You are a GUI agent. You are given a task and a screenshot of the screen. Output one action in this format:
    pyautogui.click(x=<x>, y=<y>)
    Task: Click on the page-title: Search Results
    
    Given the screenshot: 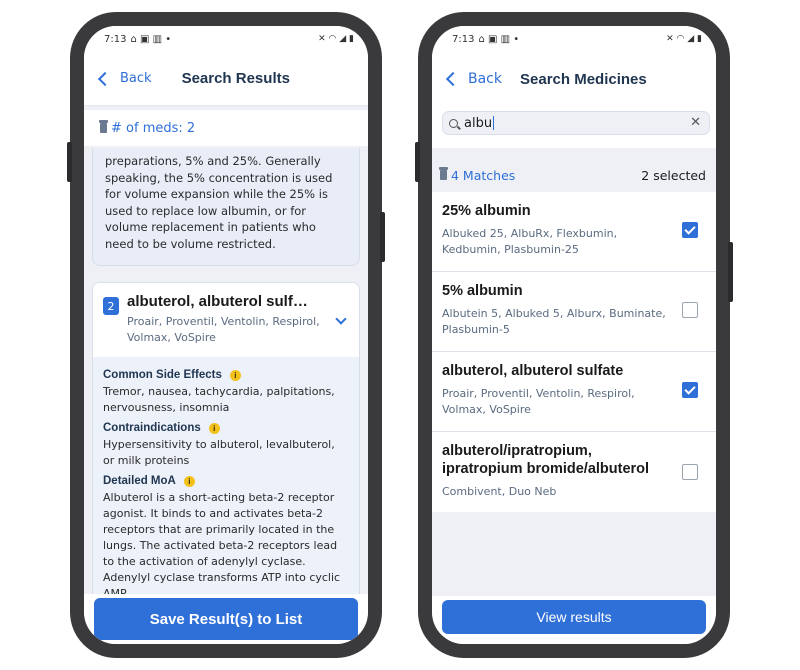 What is the action you would take?
    pyautogui.click(x=235, y=78)
    